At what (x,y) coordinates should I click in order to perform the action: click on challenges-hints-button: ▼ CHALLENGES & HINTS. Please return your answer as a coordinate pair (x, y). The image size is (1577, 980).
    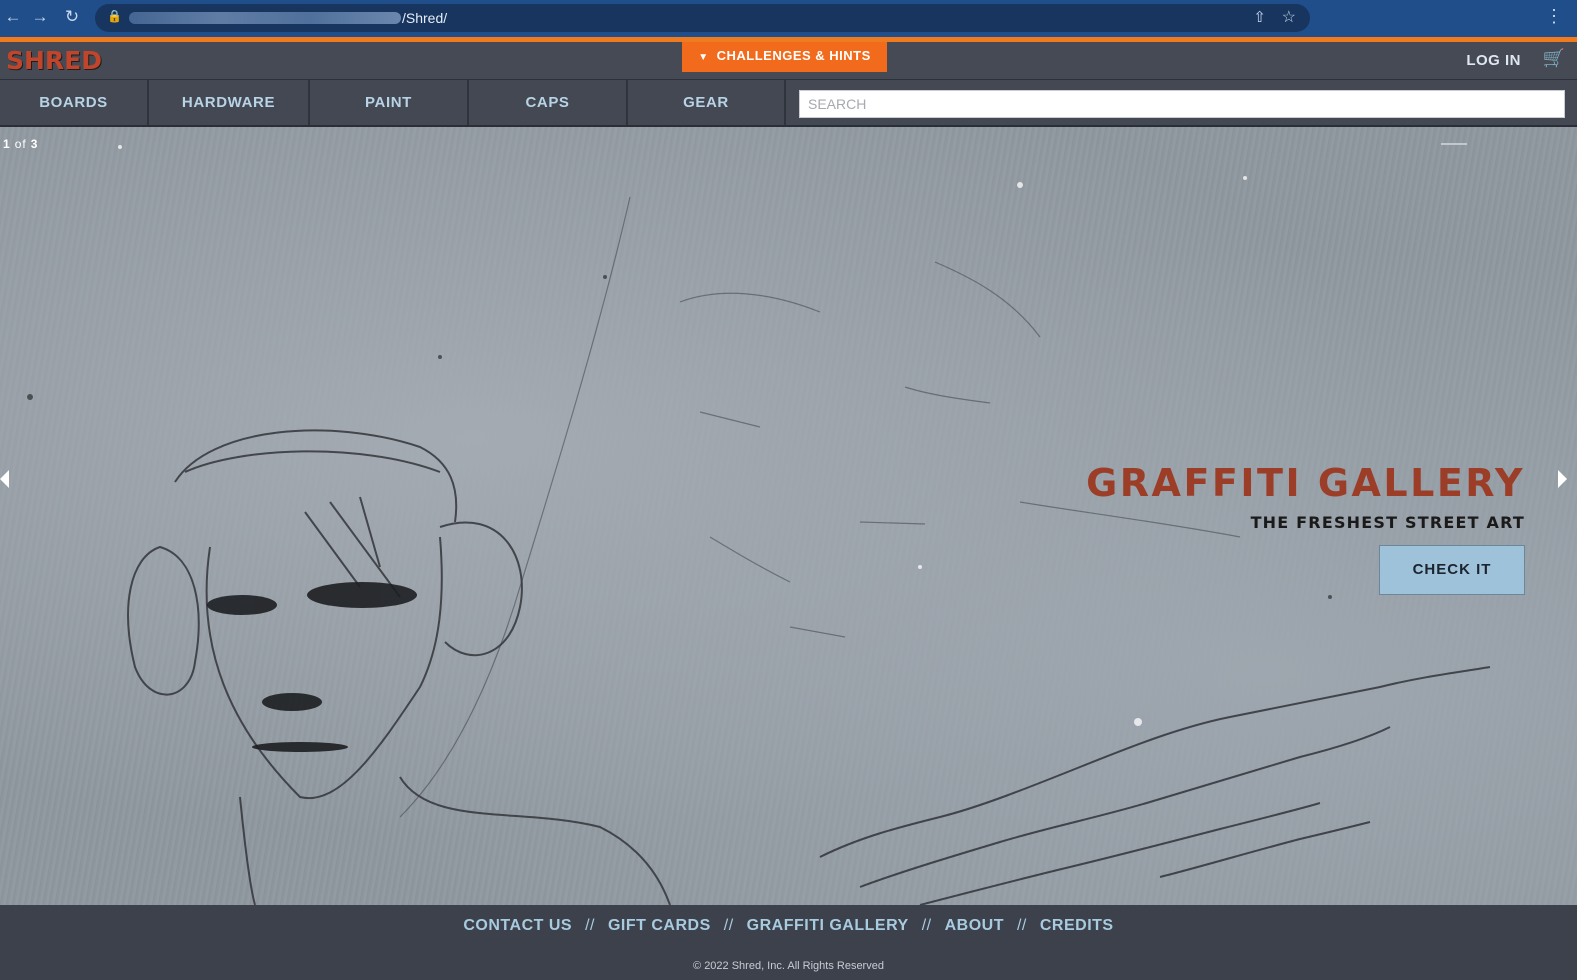
    Looking at the image, I should click on (784, 57).